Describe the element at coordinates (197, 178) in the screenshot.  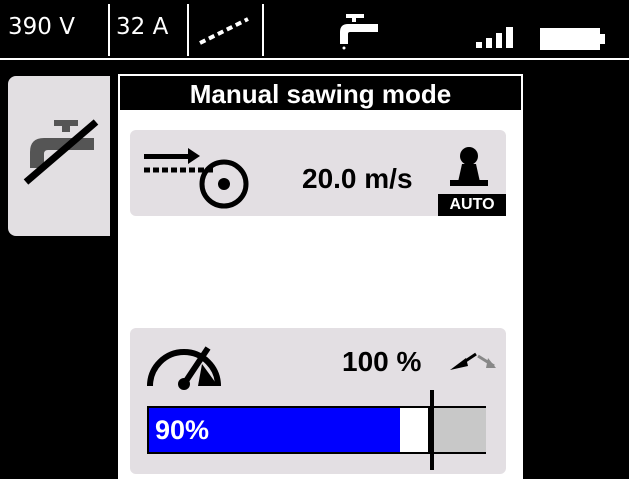
I see `blade-feed-icon` at that location.